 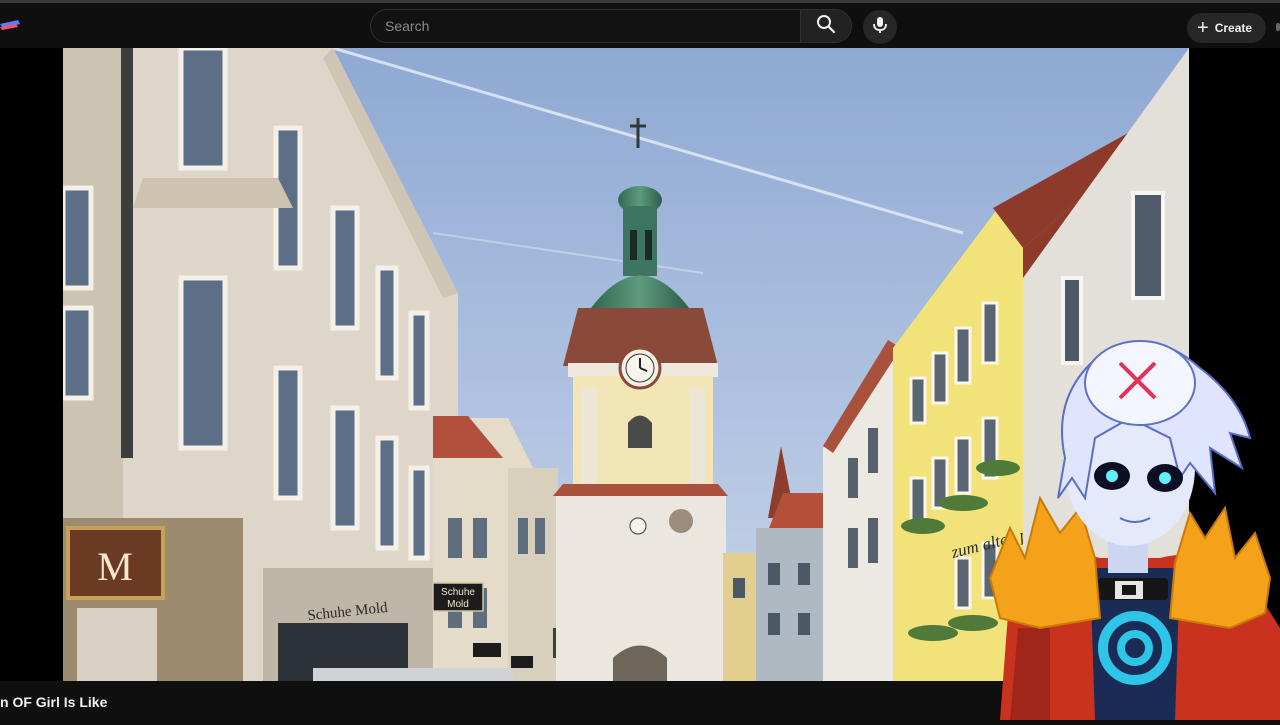 I want to click on search-icon, so click(x=826, y=26).